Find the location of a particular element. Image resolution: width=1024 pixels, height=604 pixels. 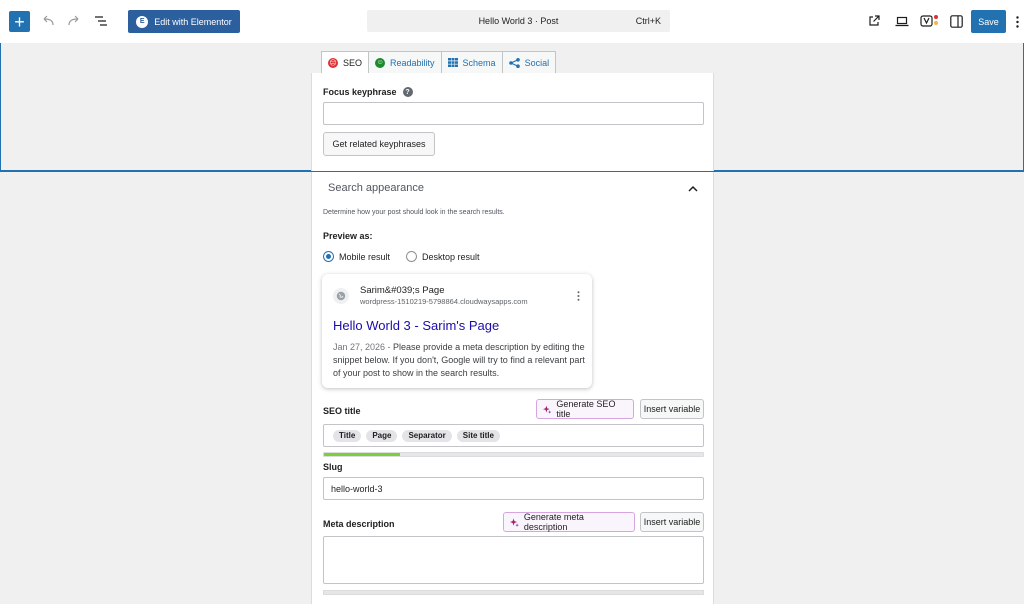

document-overview-button is located at coordinates (101, 21).